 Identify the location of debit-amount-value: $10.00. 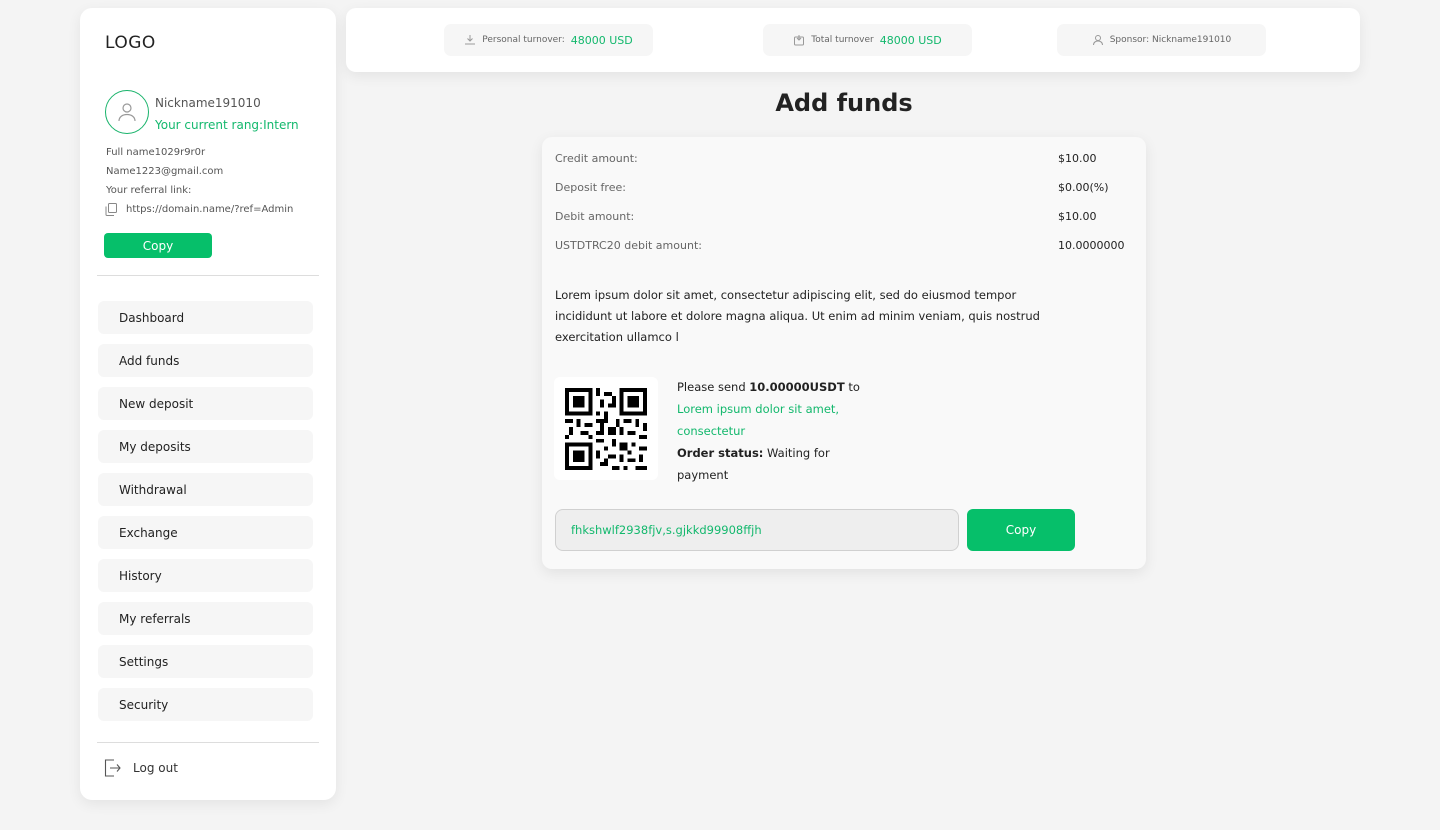
(1077, 216).